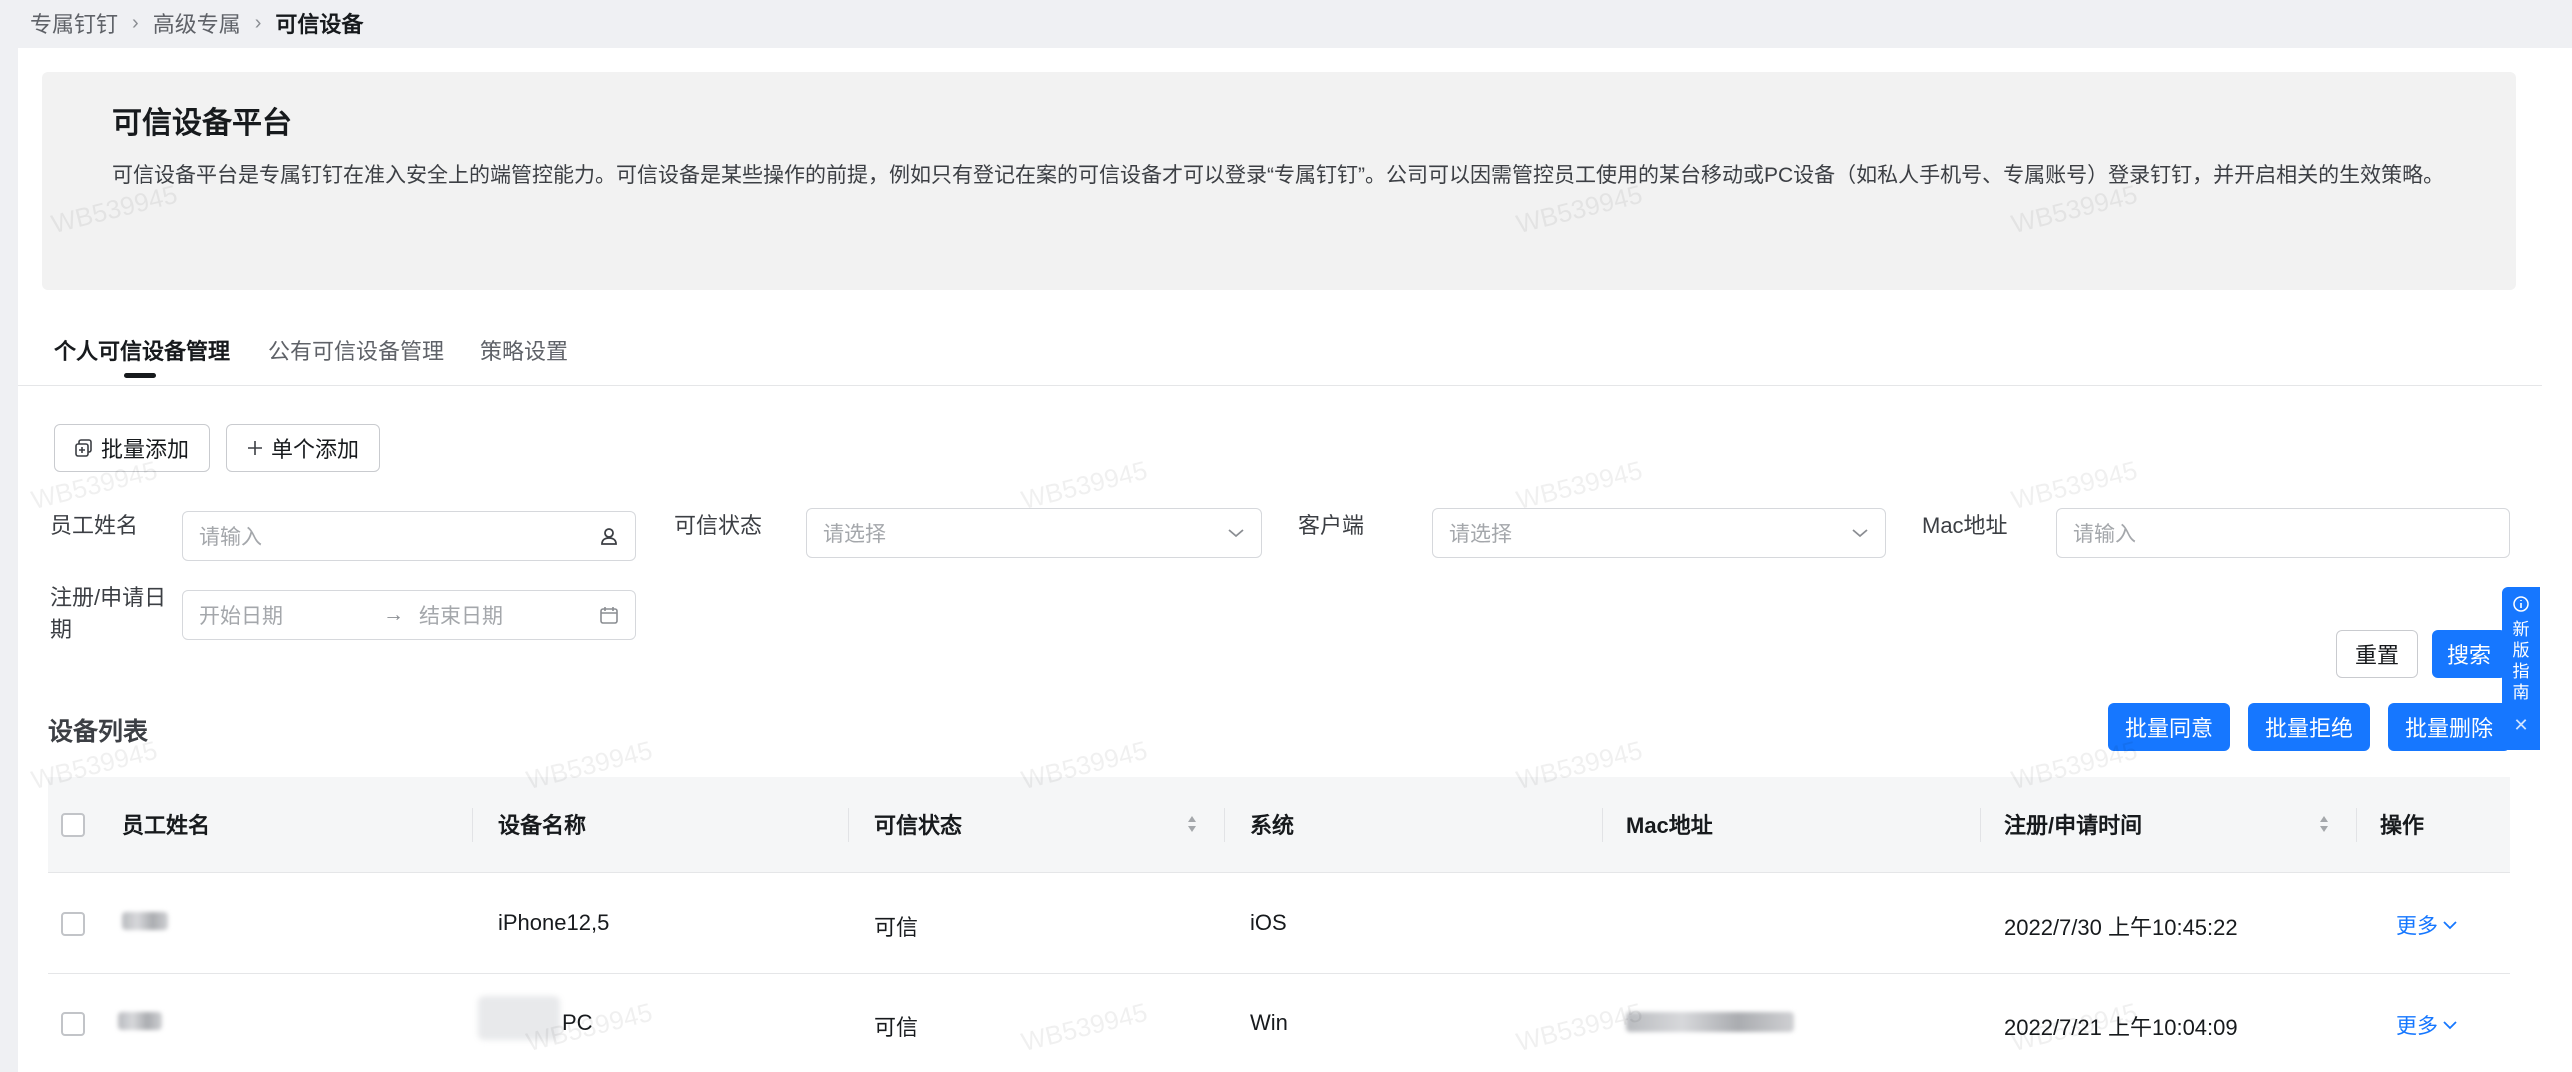  Describe the element at coordinates (230, 537) in the screenshot. I see `employee-name-placeholder: 请输入` at that location.